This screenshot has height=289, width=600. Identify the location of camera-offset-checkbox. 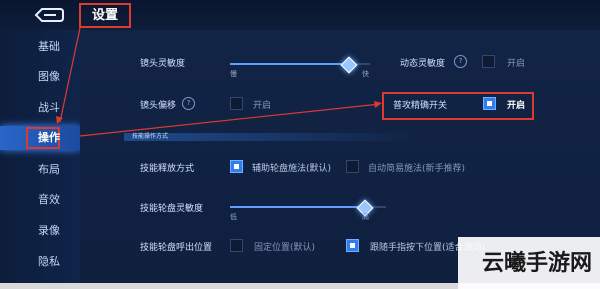
(236, 103).